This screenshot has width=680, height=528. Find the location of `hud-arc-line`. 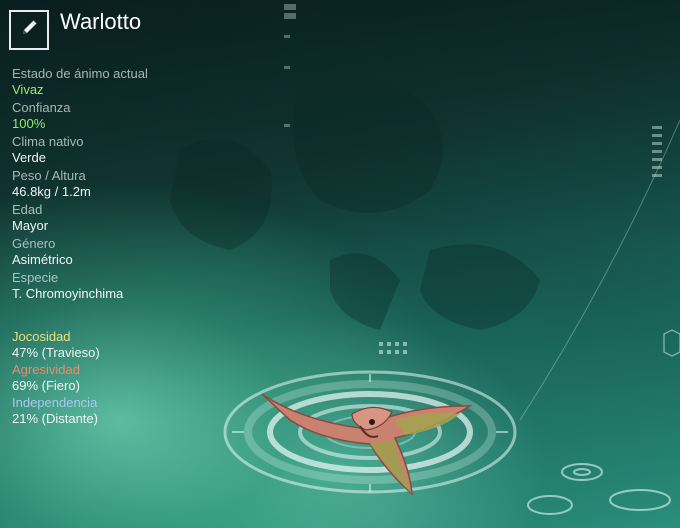

hud-arc-line is located at coordinates (599, 270).